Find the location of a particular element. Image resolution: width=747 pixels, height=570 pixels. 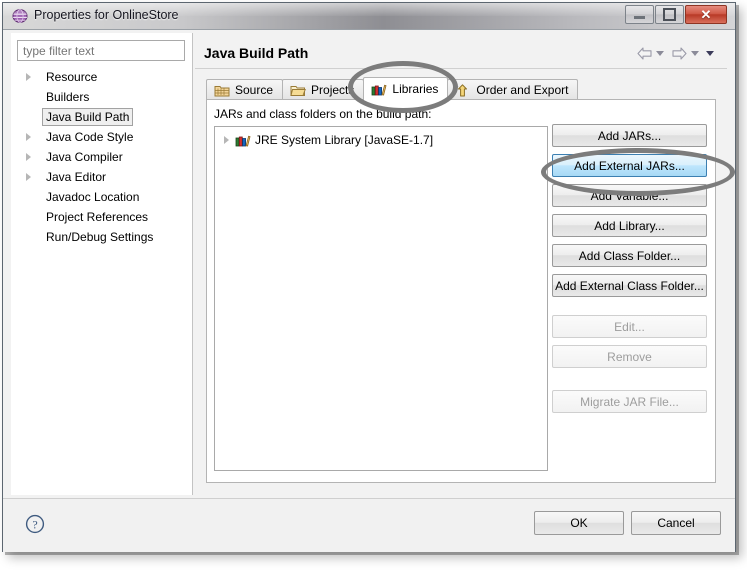

cancel-button: Cancel is located at coordinates (676, 523).